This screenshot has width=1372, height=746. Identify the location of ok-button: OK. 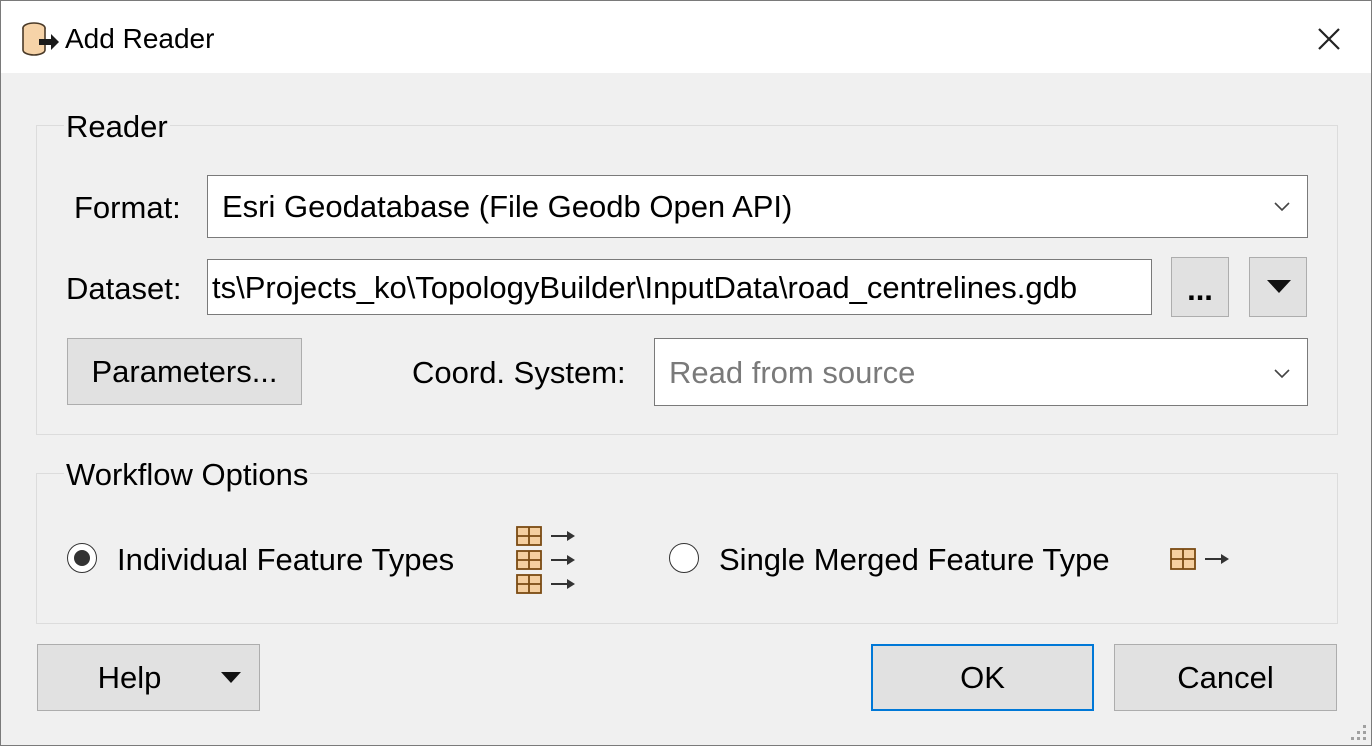
(982, 677).